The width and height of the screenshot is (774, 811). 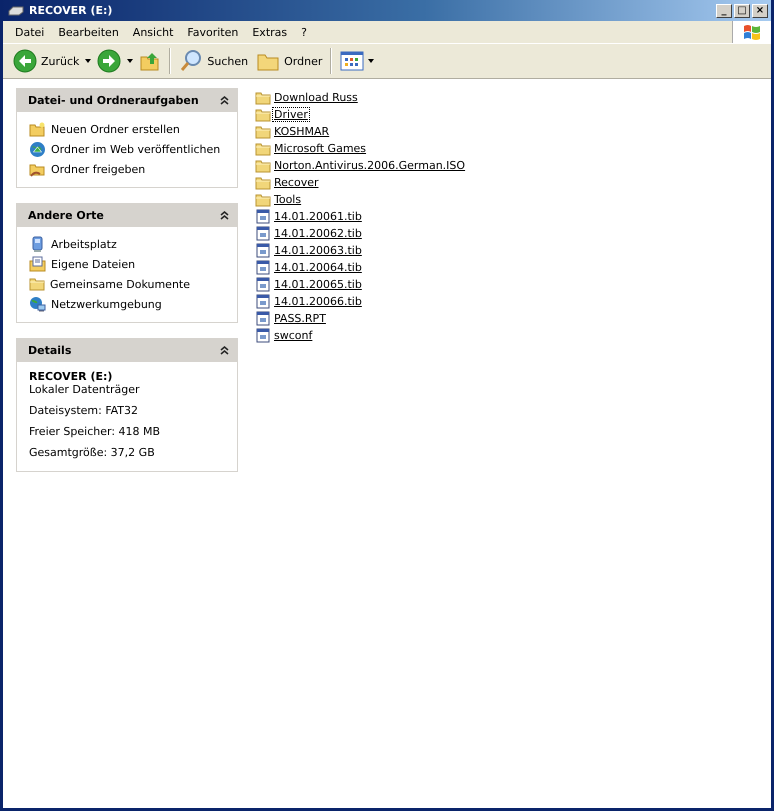 I want to click on task-link: Ordner freigeben, so click(x=127, y=169).